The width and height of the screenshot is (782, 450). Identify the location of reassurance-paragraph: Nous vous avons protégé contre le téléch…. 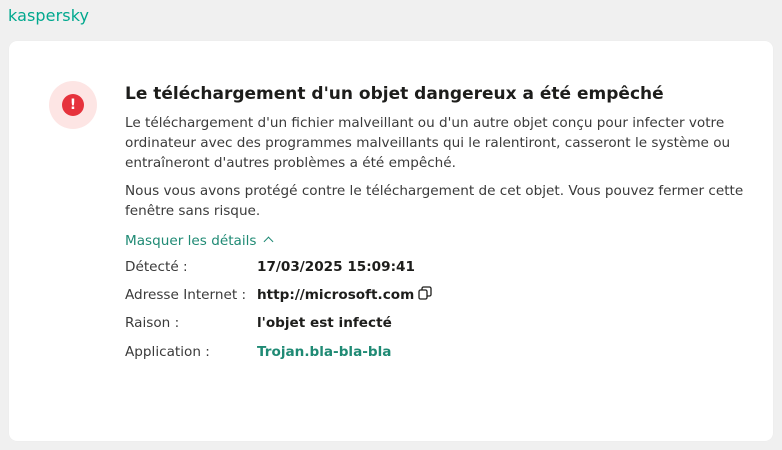
(434, 201).